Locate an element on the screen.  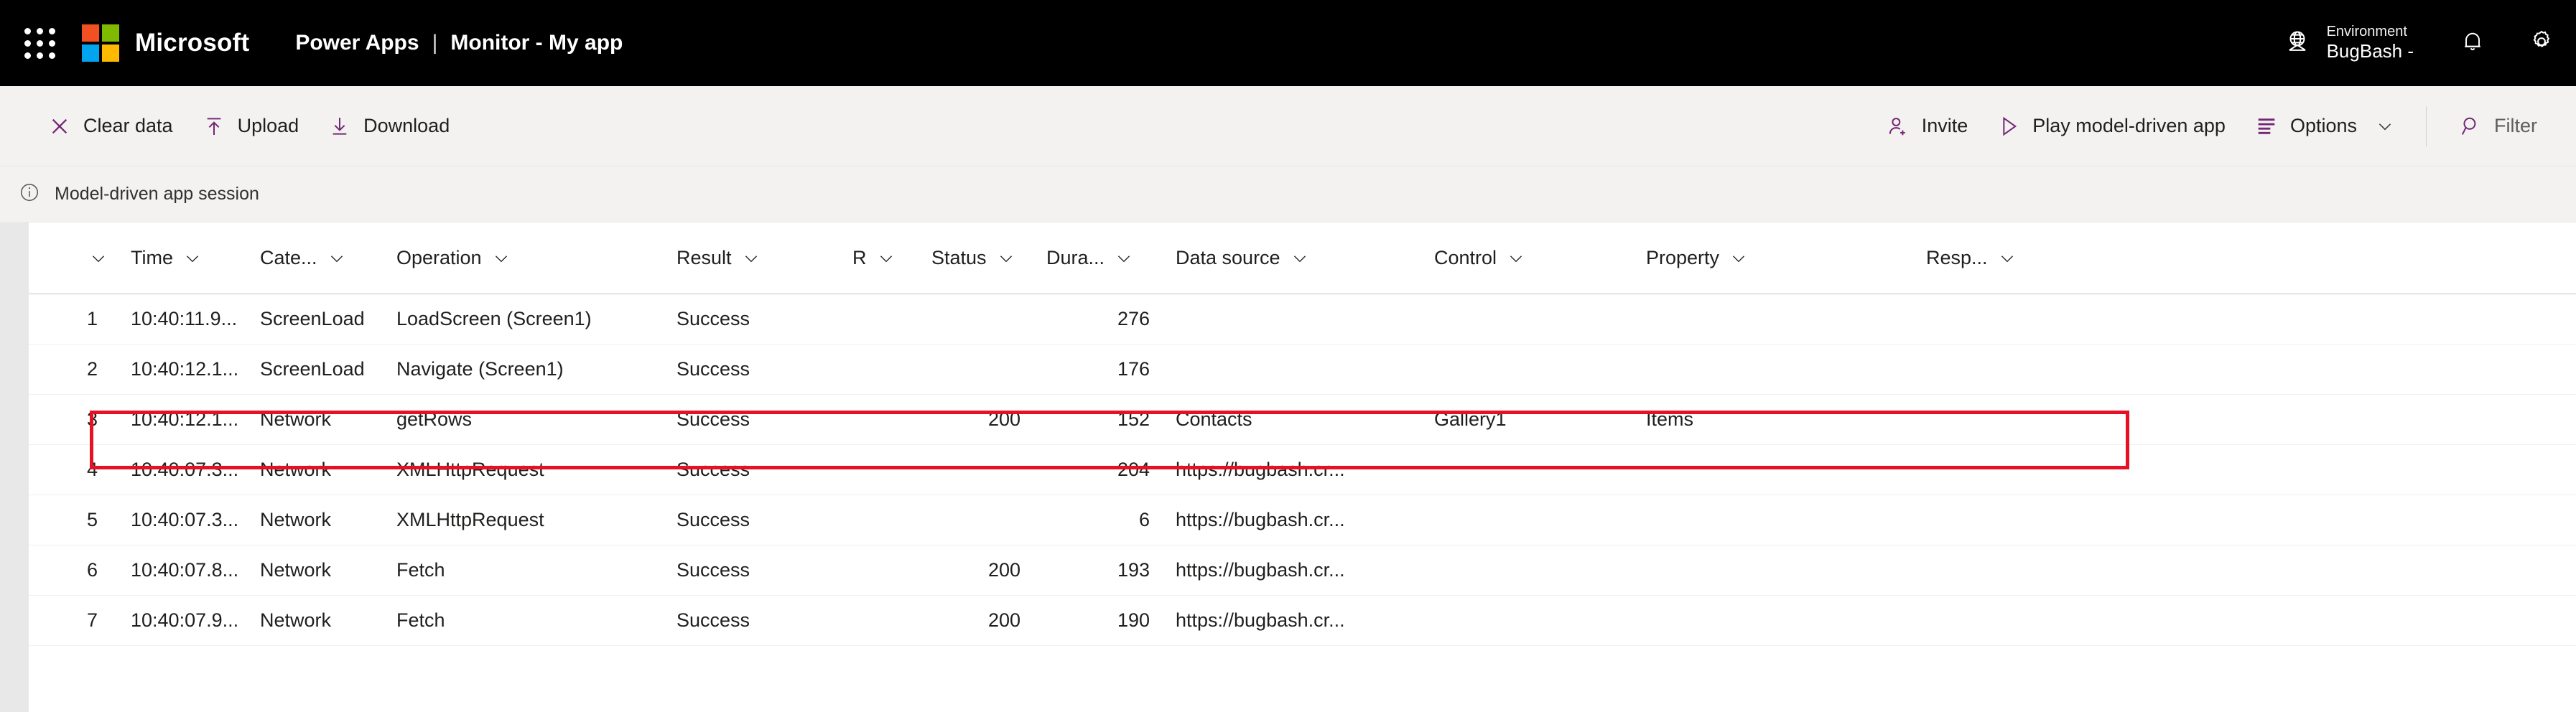
column-header-result: Result is located at coordinates (754, 258).